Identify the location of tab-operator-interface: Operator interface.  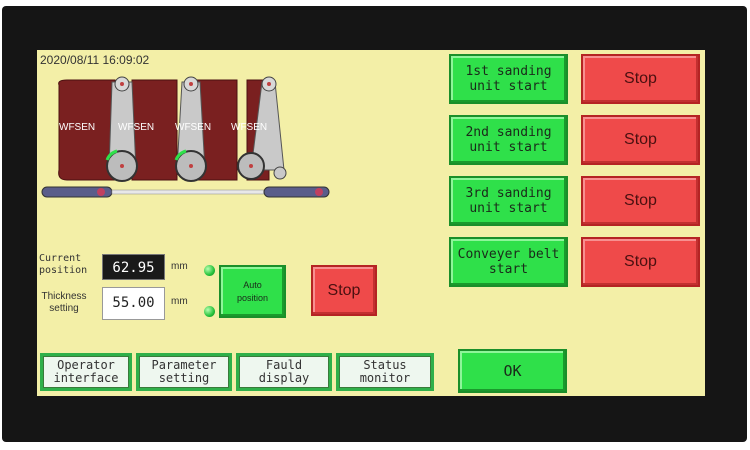
(86, 372).